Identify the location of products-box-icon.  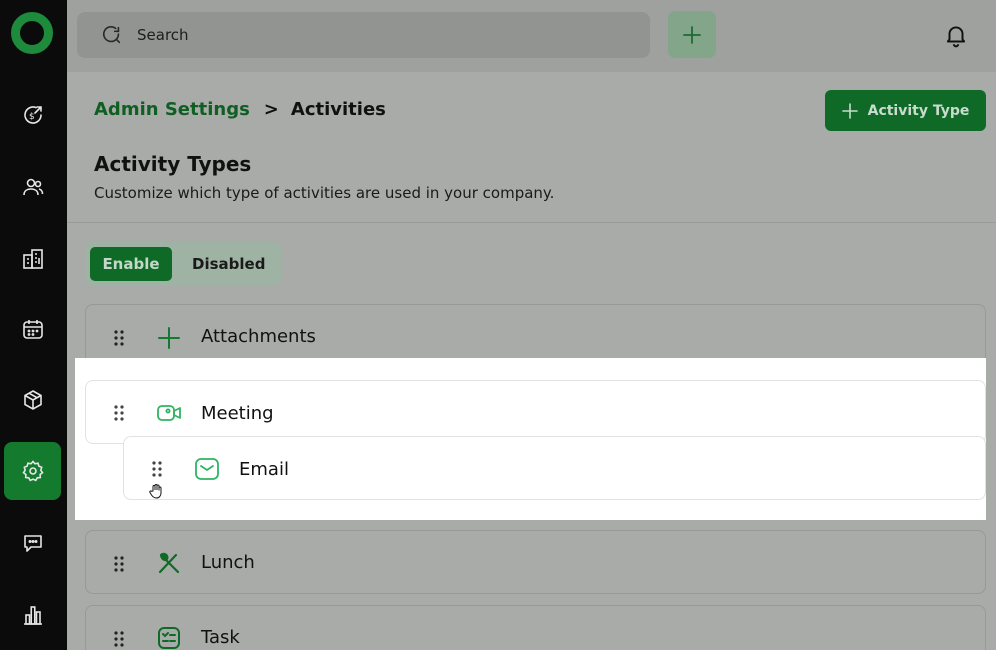
(32, 400).